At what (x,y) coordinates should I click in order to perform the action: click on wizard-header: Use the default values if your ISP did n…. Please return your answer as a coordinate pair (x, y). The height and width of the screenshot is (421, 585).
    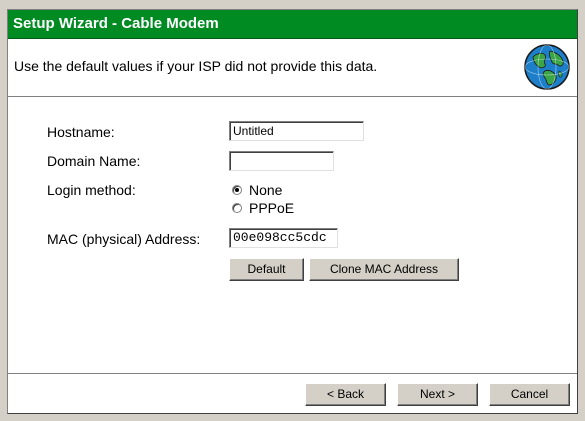
    Looking at the image, I should click on (292, 68).